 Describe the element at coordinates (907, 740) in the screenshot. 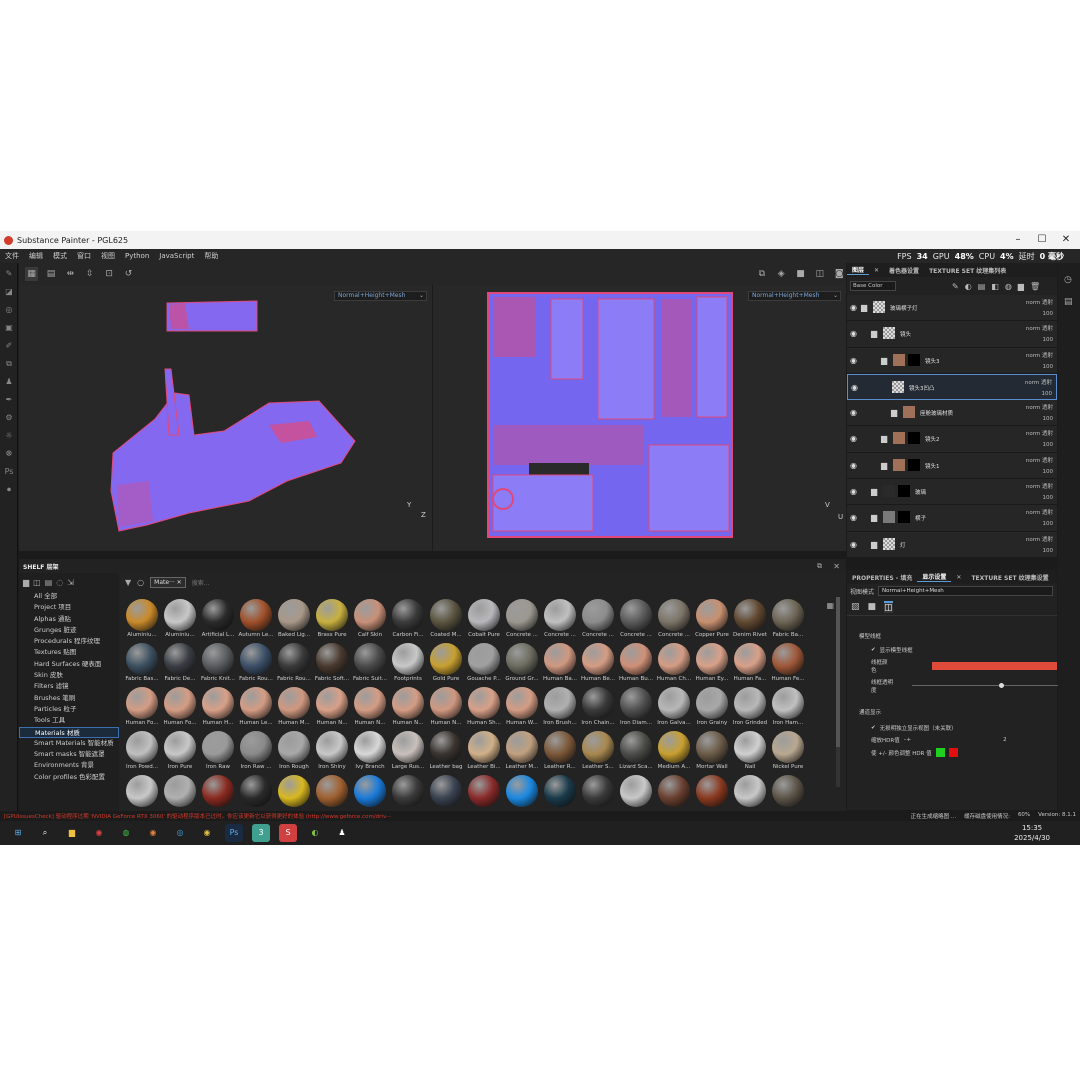

I see `hdr-minus-plus: –+` at that location.